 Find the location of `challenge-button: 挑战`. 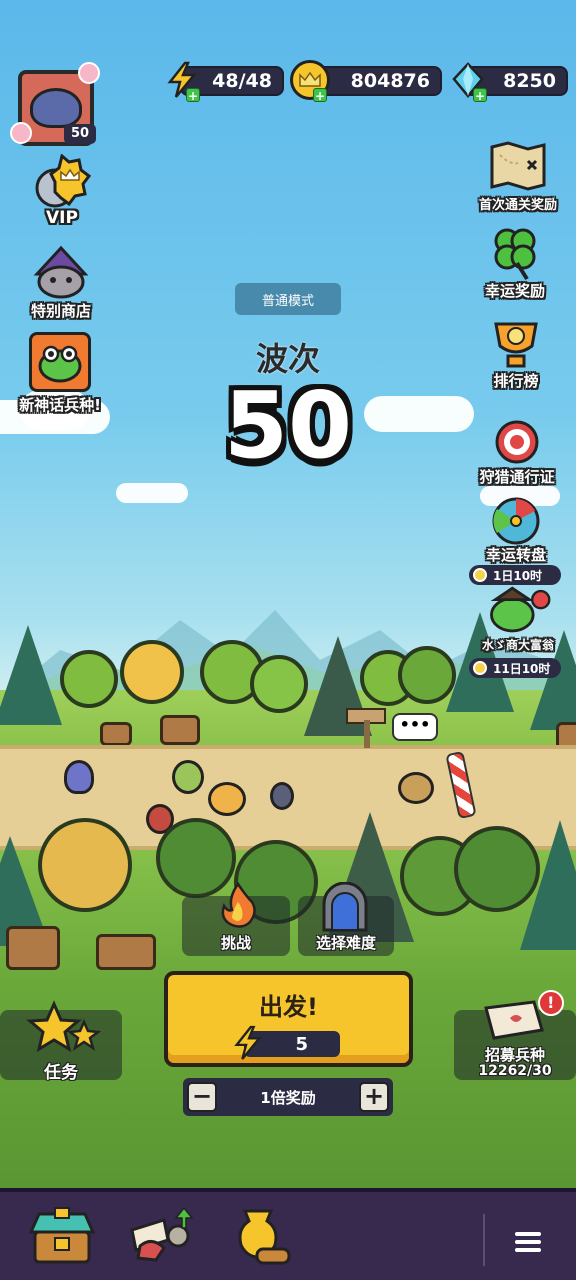

challenge-button: 挑战 is located at coordinates (236, 918).